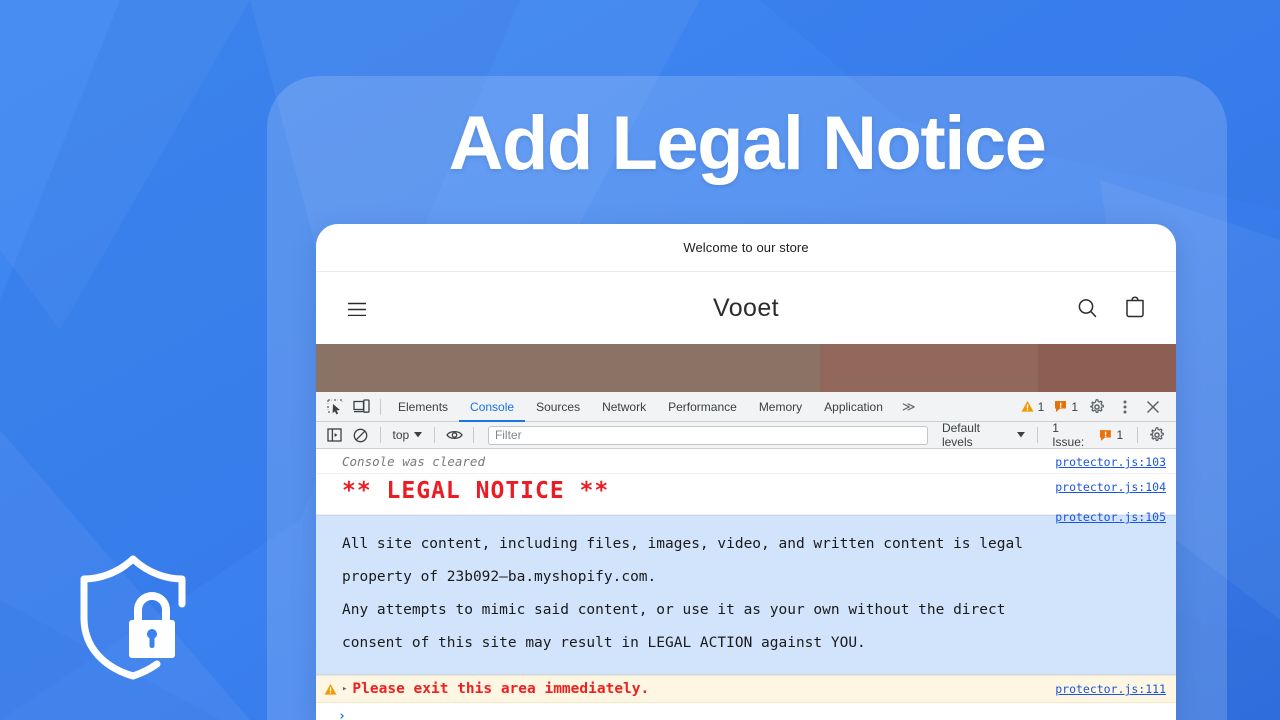 The width and height of the screenshot is (1280, 720). I want to click on gear-icon, so click(1097, 407).